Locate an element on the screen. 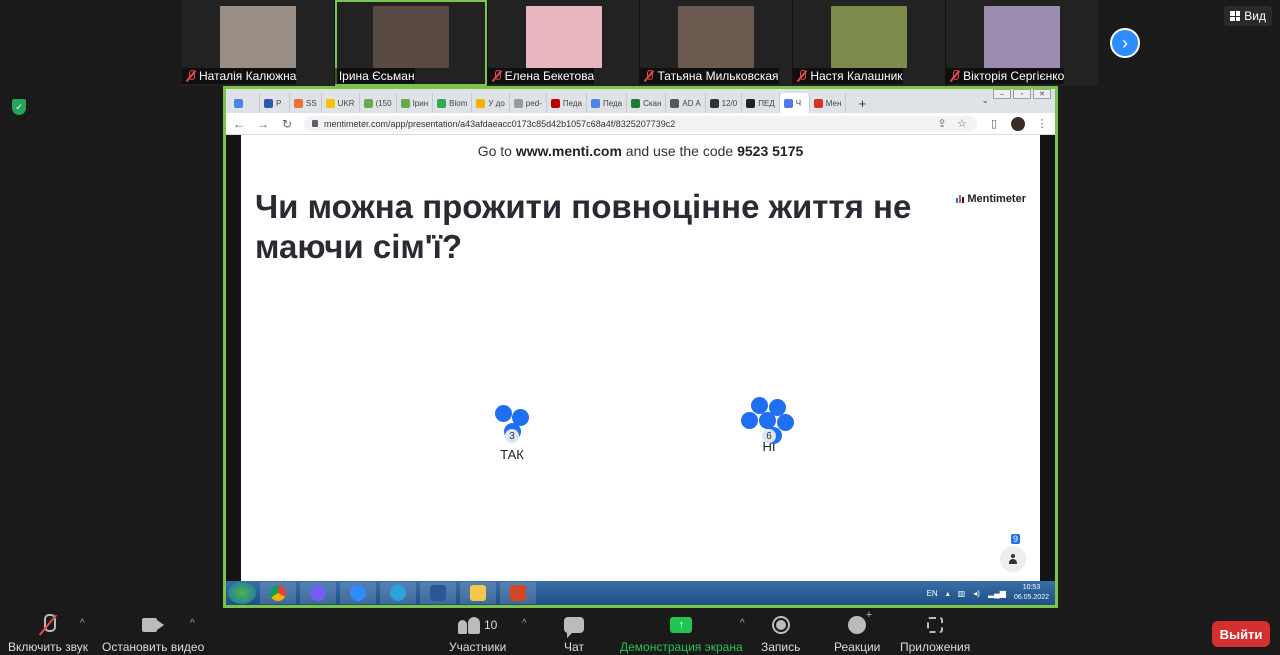 Image resolution: width=1280 pixels, height=655 pixels. chat-button: Чат is located at coordinates (574, 634).